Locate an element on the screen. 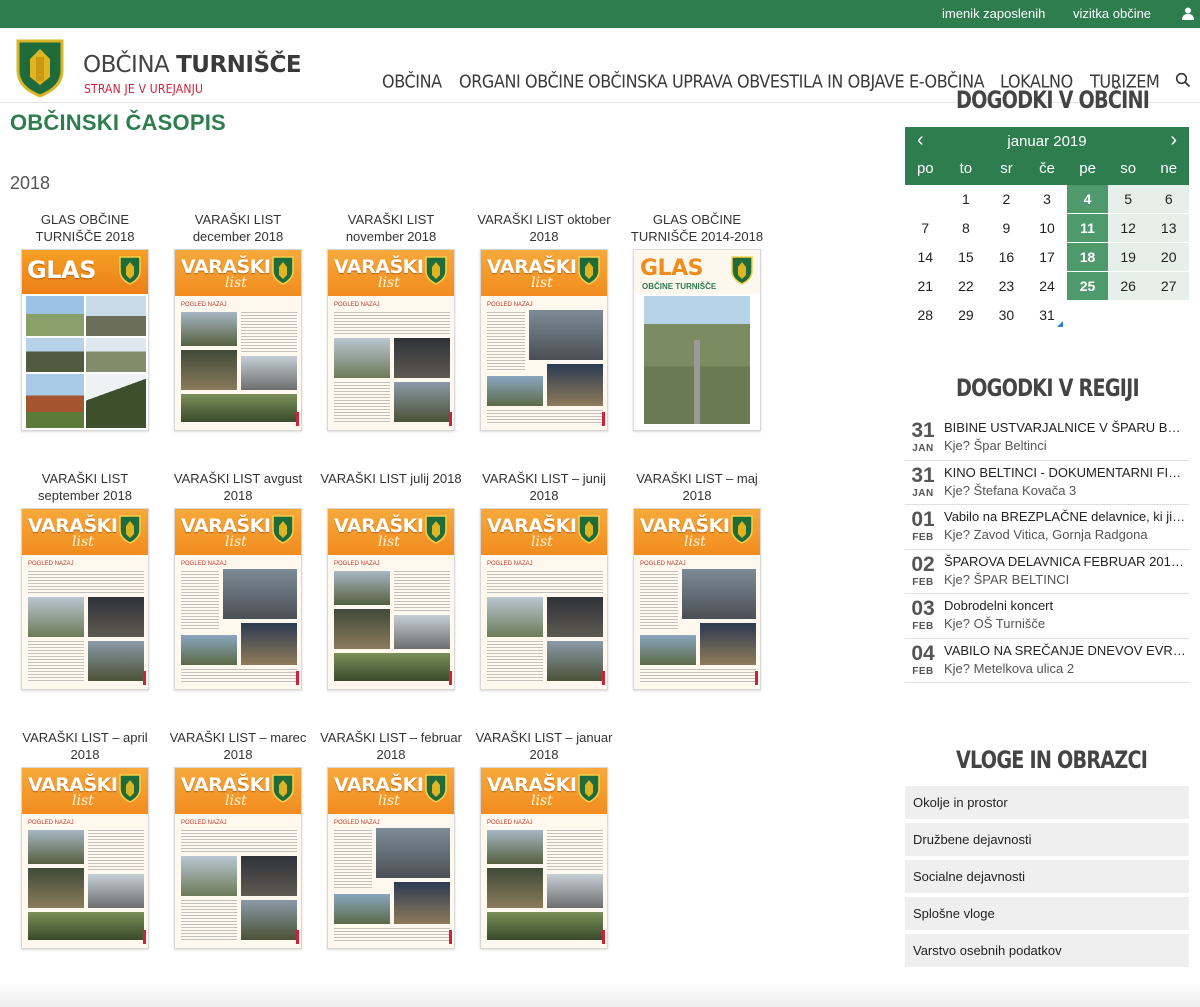 This screenshot has height=1007, width=1200. issue-title: VARAŠKI LIST – maj 2018 is located at coordinates (697, 488).